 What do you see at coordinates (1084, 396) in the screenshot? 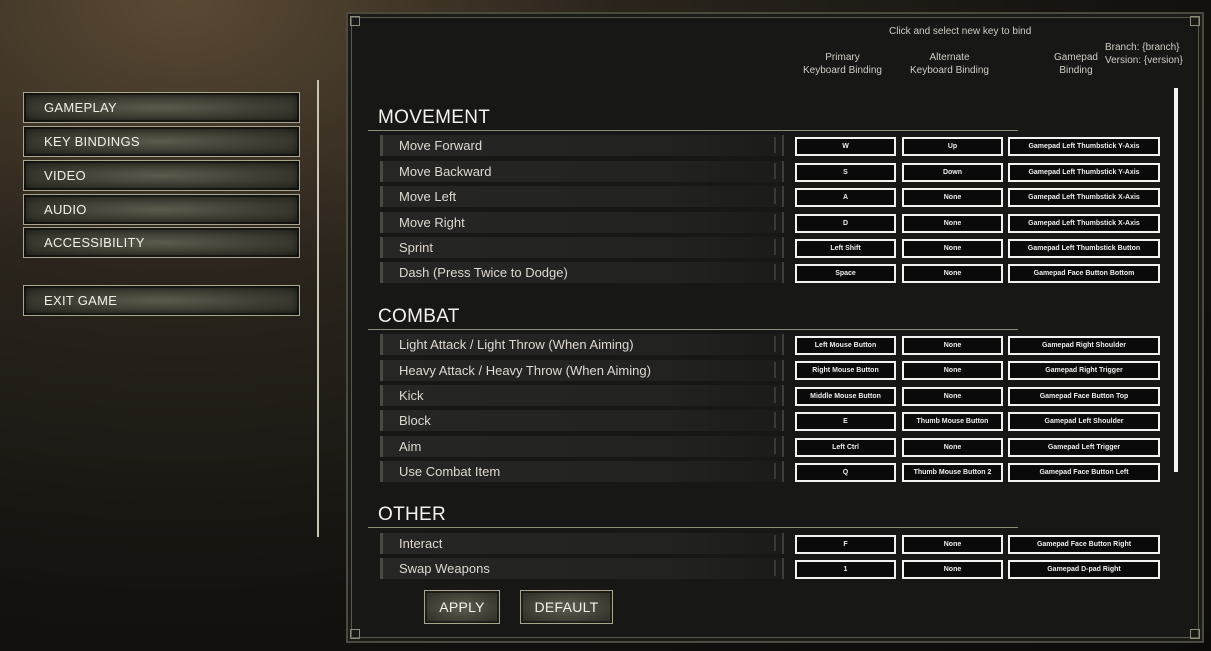
I see `gamepad-binding-kick: Gamepad Face Button Top` at bounding box center [1084, 396].